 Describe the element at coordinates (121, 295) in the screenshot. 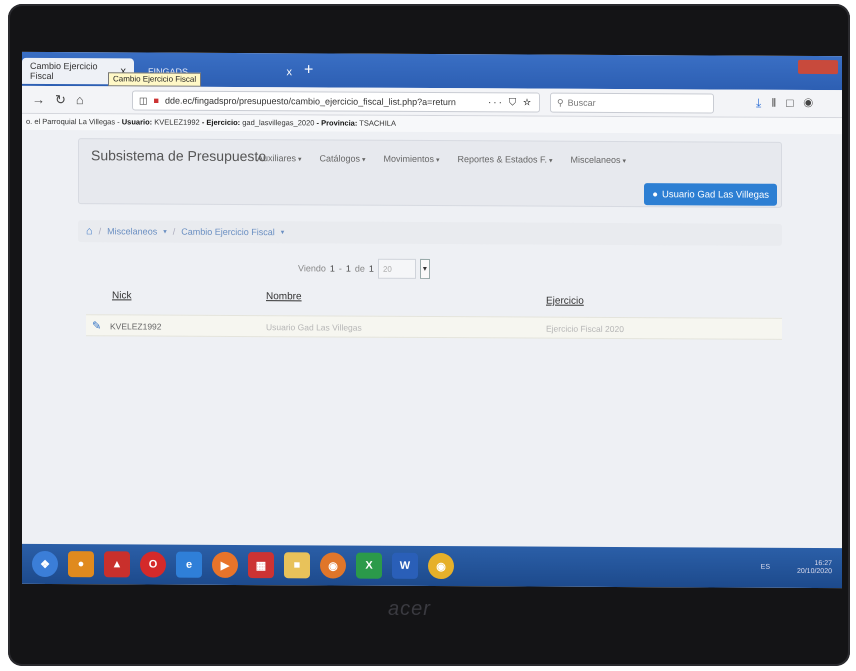

I see `column-nick: Nick` at that location.